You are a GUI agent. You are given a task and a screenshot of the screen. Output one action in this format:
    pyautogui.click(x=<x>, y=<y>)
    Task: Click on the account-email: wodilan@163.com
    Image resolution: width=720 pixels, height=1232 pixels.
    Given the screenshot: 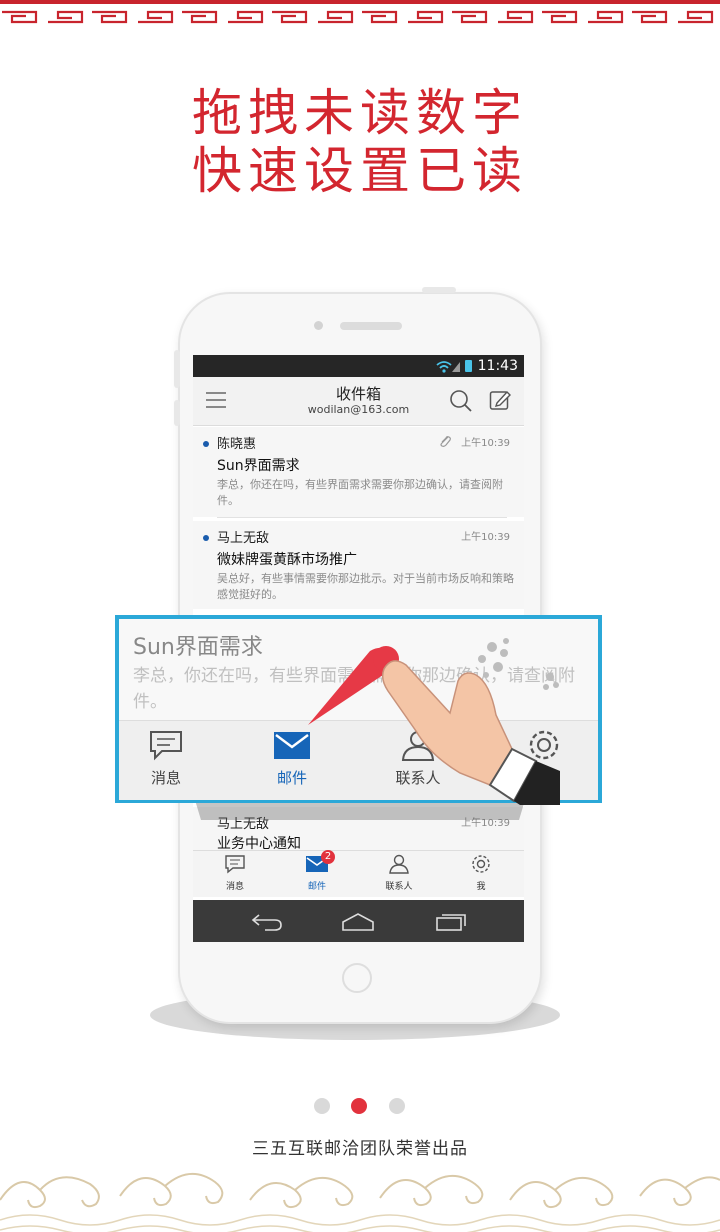 What is the action you would take?
    pyautogui.click(x=358, y=409)
    